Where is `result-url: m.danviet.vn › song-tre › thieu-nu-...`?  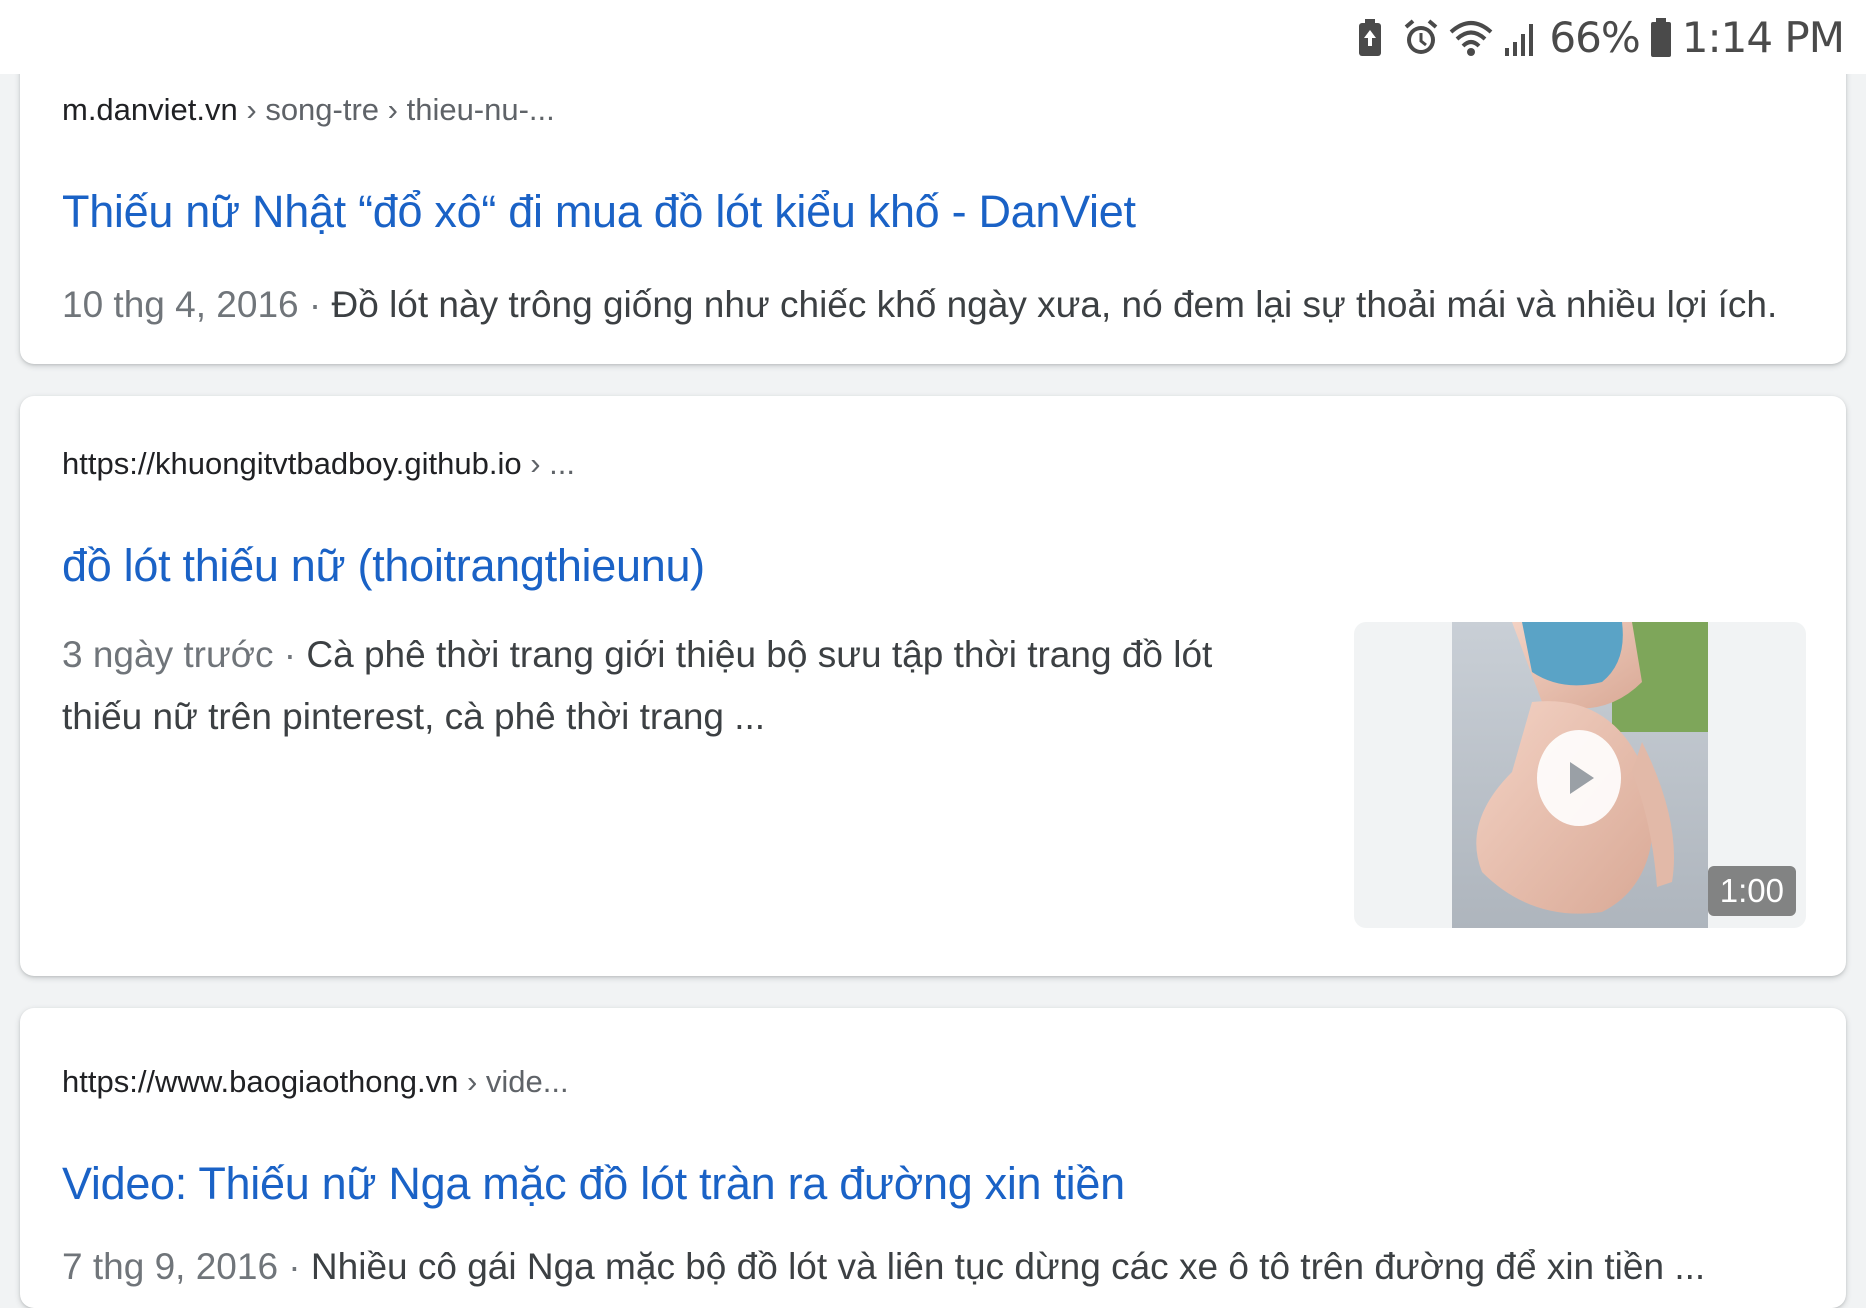 result-url: m.danviet.vn › song-tre › thieu-nu-... is located at coordinates (308, 110).